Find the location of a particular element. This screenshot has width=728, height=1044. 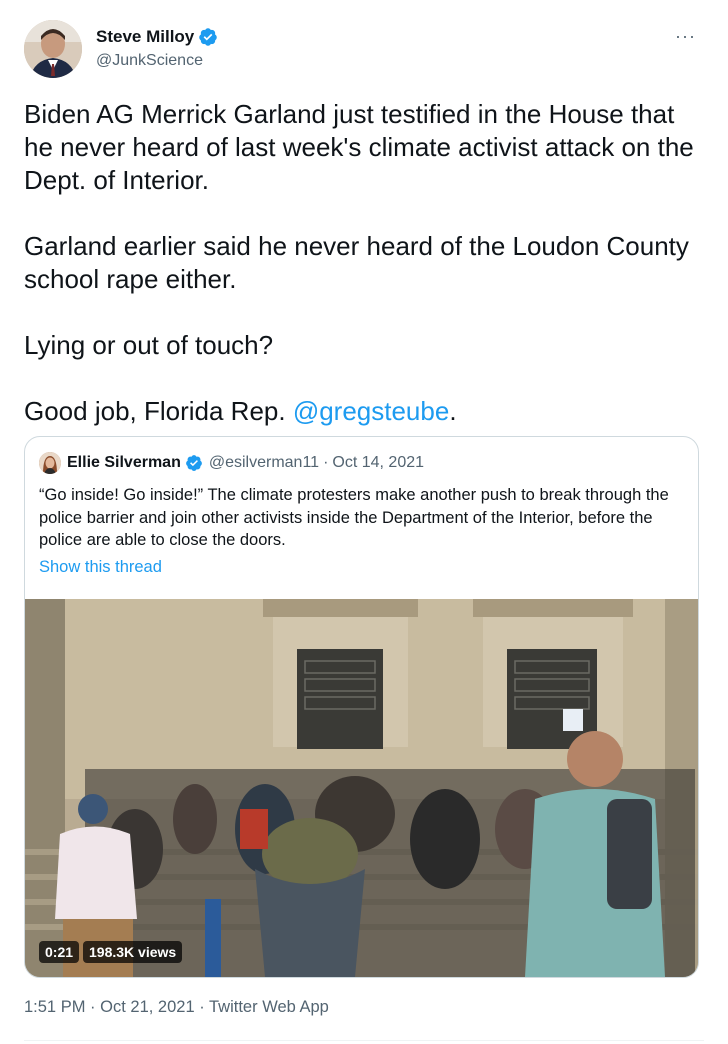

video-views-badge: 198.3K views is located at coordinates (133, 952).